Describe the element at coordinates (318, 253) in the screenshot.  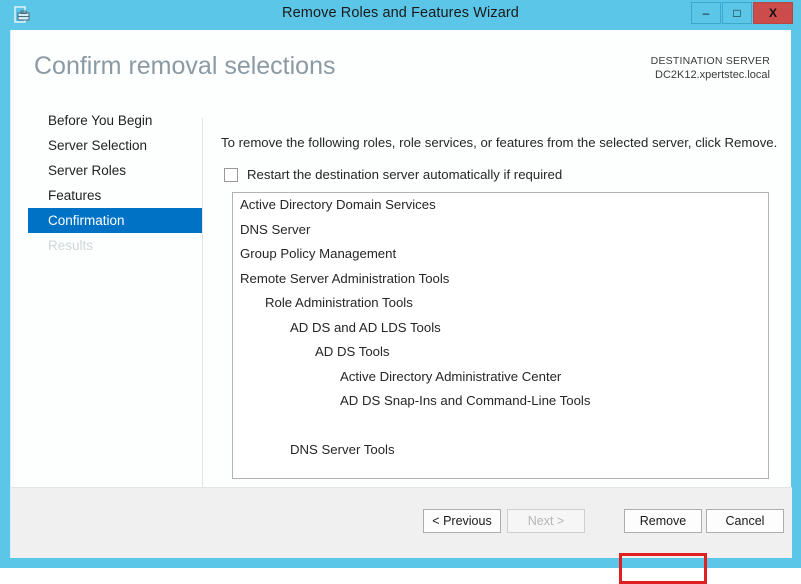
I see `list-item: Group Policy Management` at that location.